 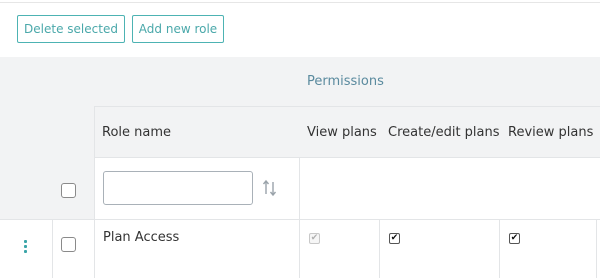 What do you see at coordinates (347, 106) in the screenshot?
I see `header-divider` at bounding box center [347, 106].